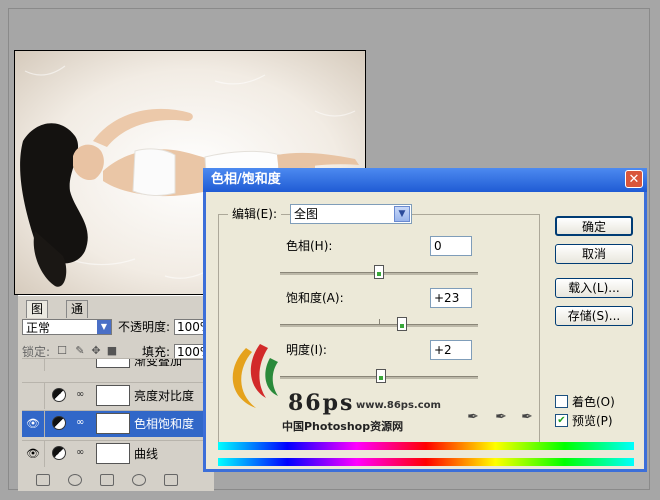 This screenshot has width=660, height=500. I want to click on link-layers-icon, so click(43, 480).